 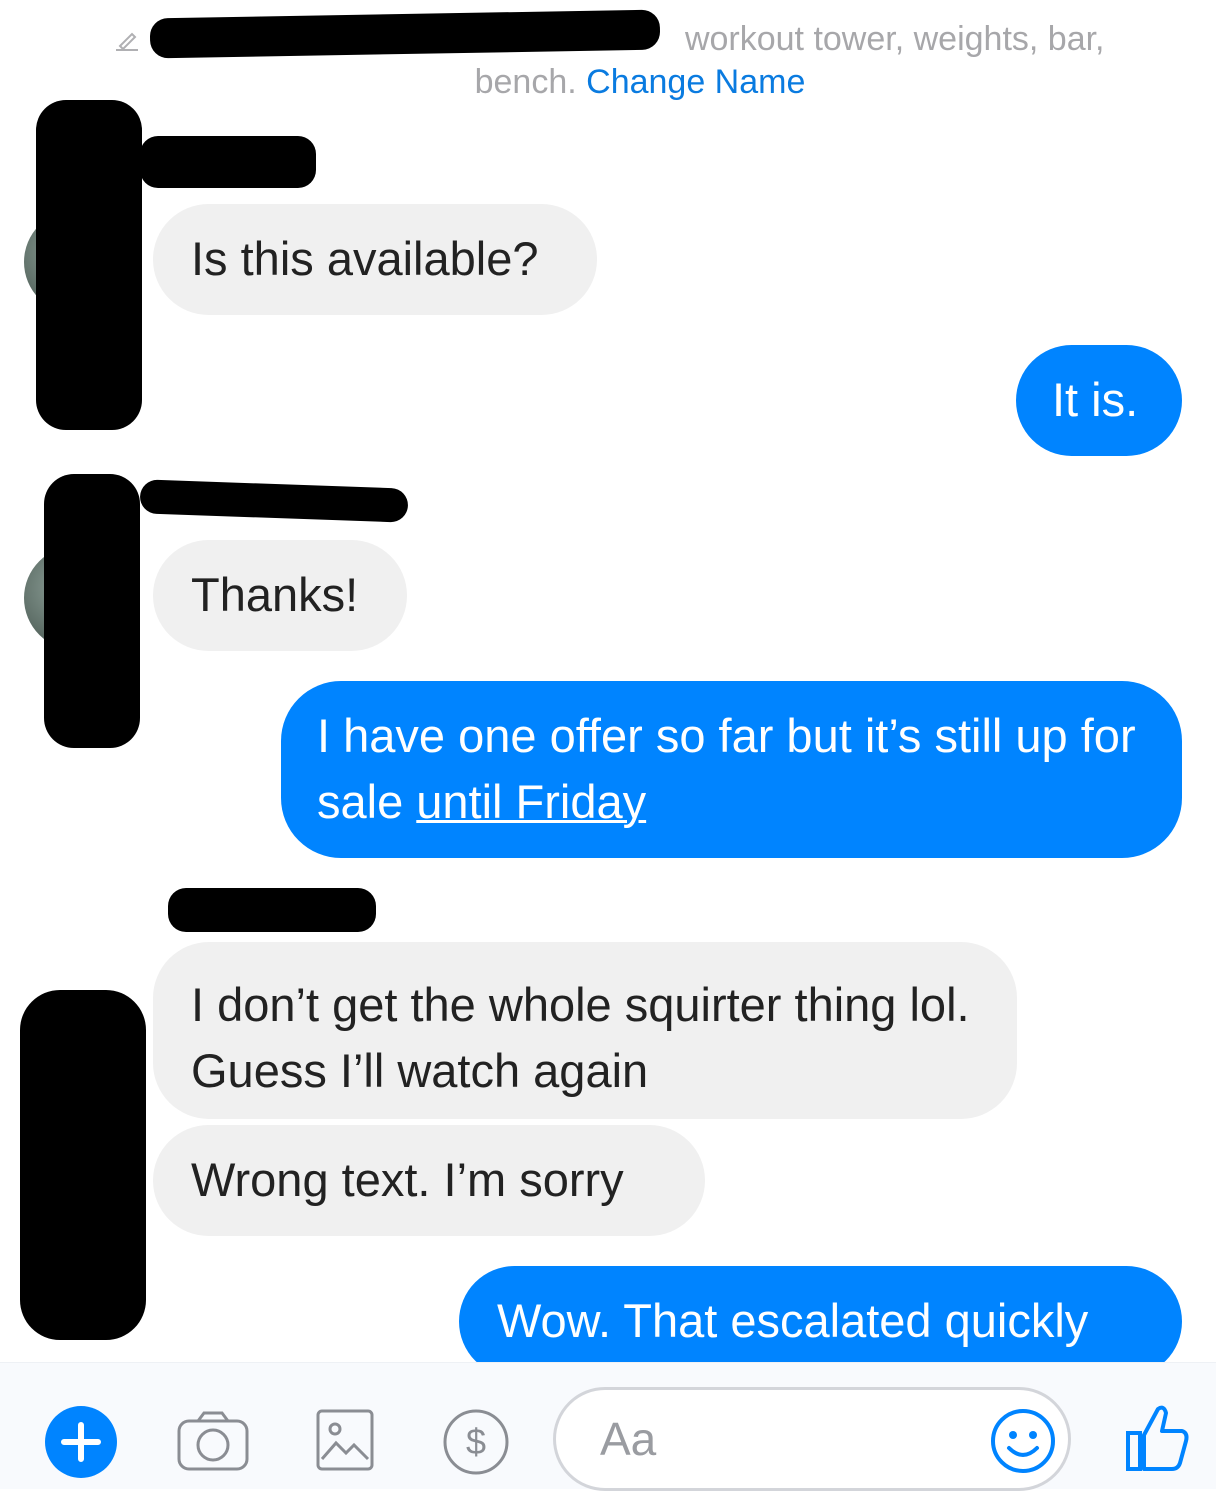 I want to click on message-bubble-incoming: Wrong text. I’m sorry, so click(x=429, y=1180).